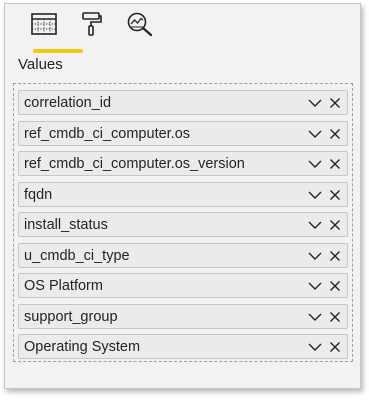 The image size is (369, 400). Describe the element at coordinates (183, 346) in the screenshot. I see `field-pill: Operating System` at that location.